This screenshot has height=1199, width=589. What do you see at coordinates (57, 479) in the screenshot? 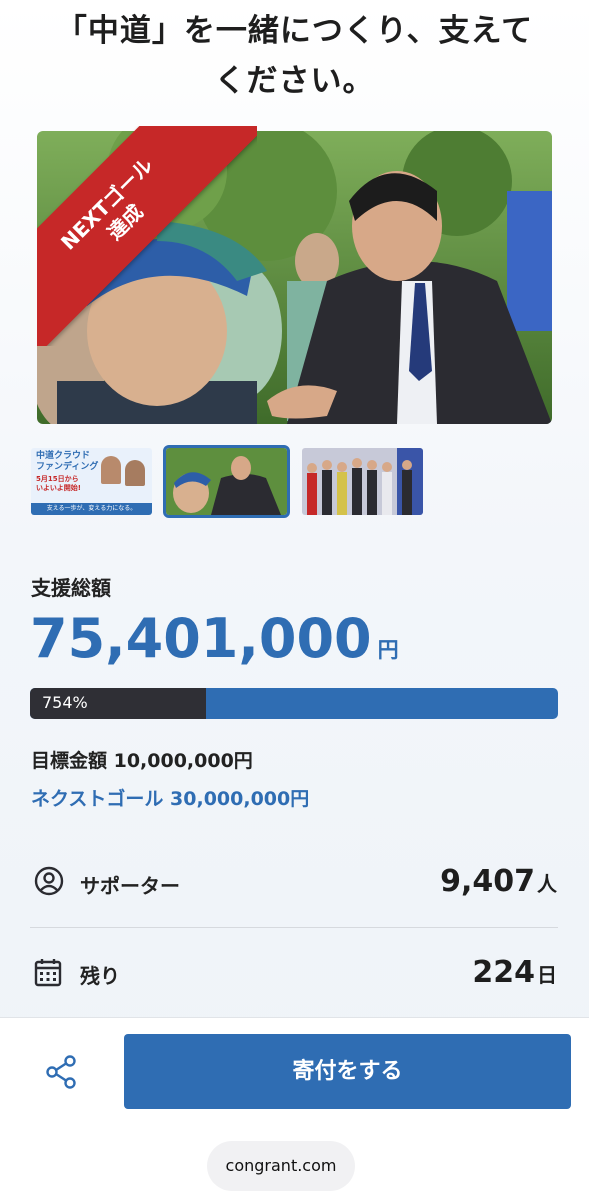
I see `thumb-date: 5月15日から` at bounding box center [57, 479].